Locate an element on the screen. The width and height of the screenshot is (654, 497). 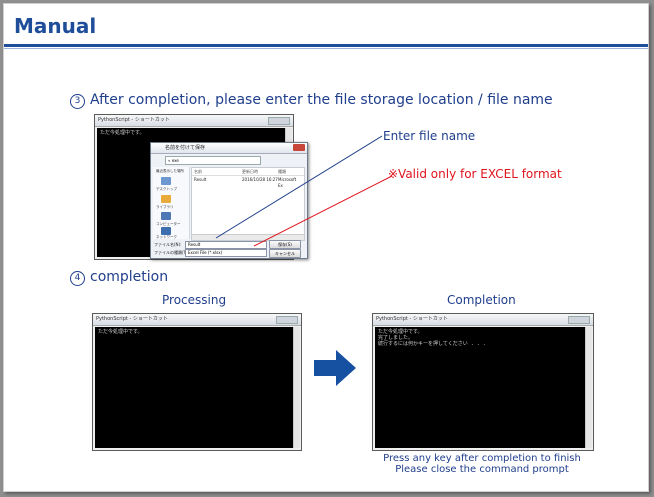
library-icon is located at coordinates (166, 199).